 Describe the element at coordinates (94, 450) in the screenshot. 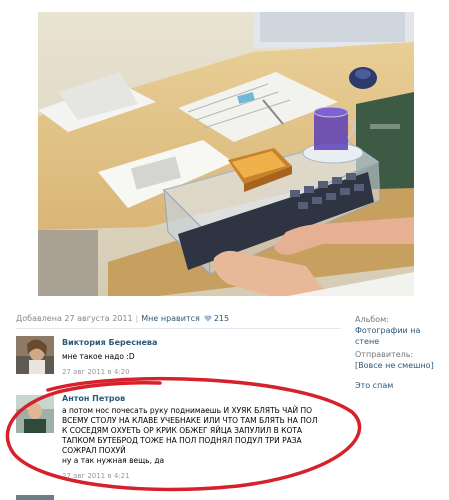

I see `comment-line: СОЖРАЛ ПОХУЙ` at that location.